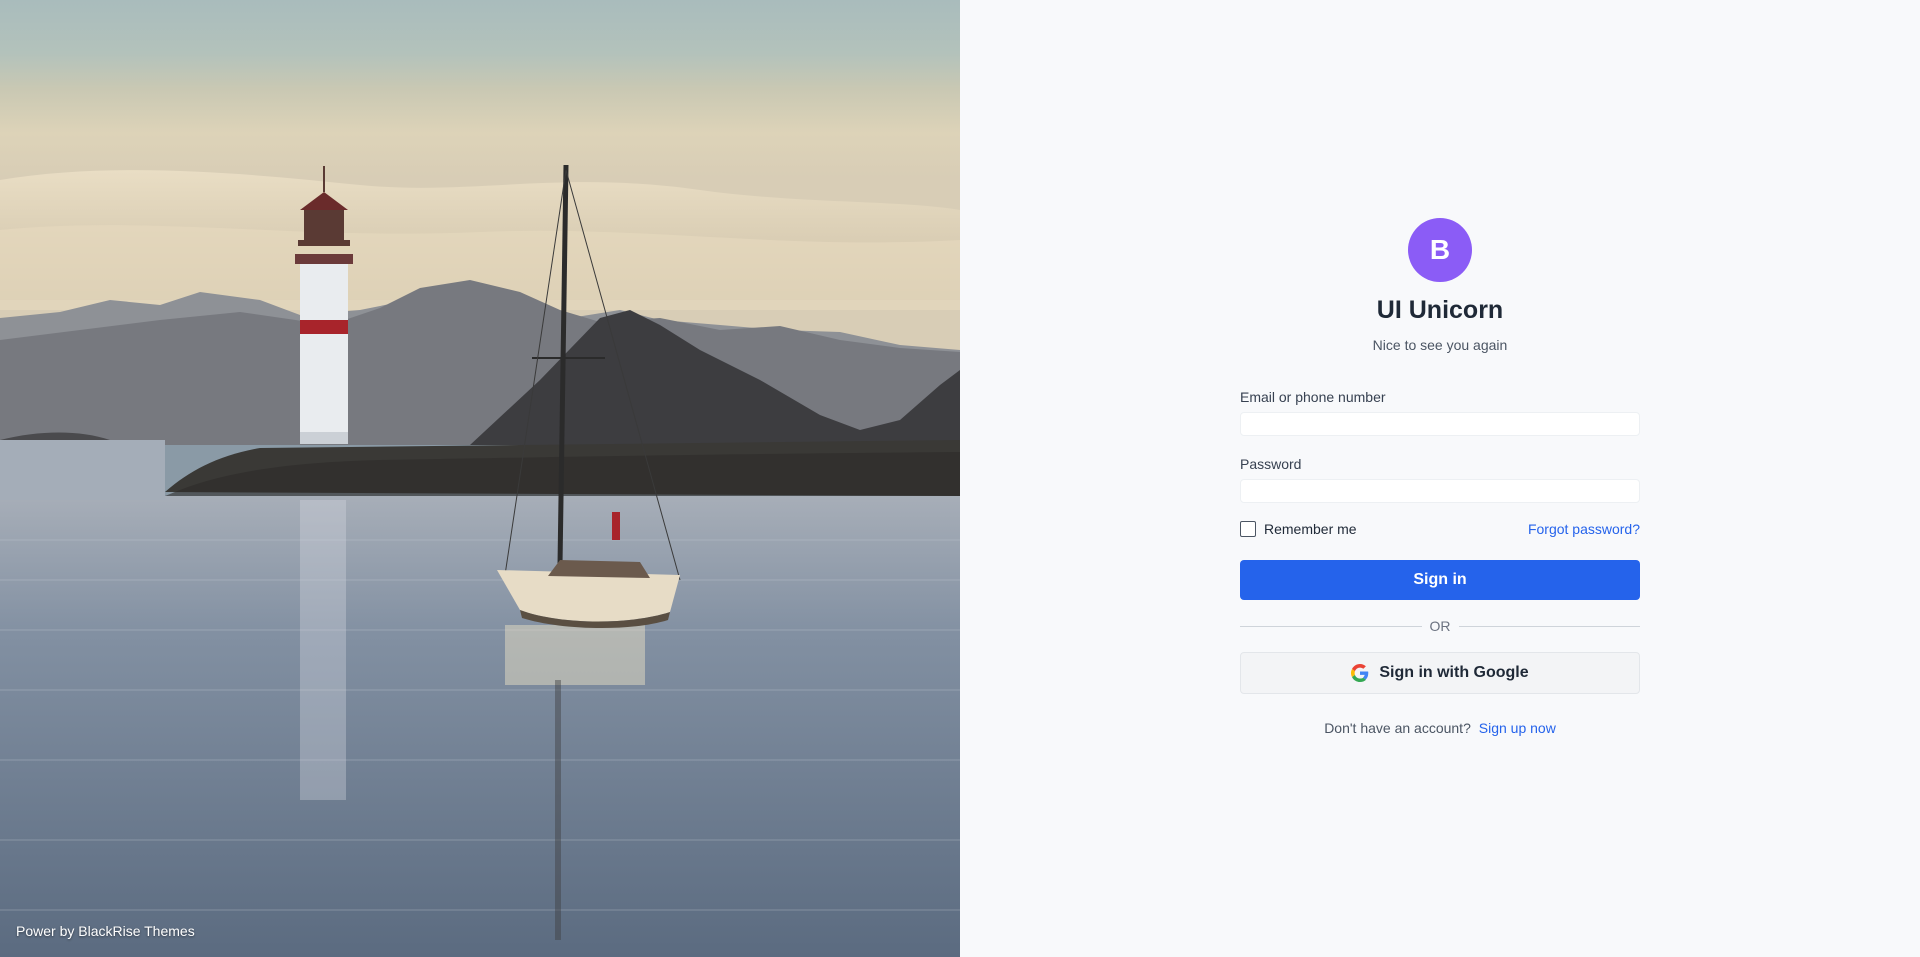 The height and width of the screenshot is (957, 1920). Describe the element at coordinates (1310, 529) in the screenshot. I see `remember-me-label: Remember me` at that location.